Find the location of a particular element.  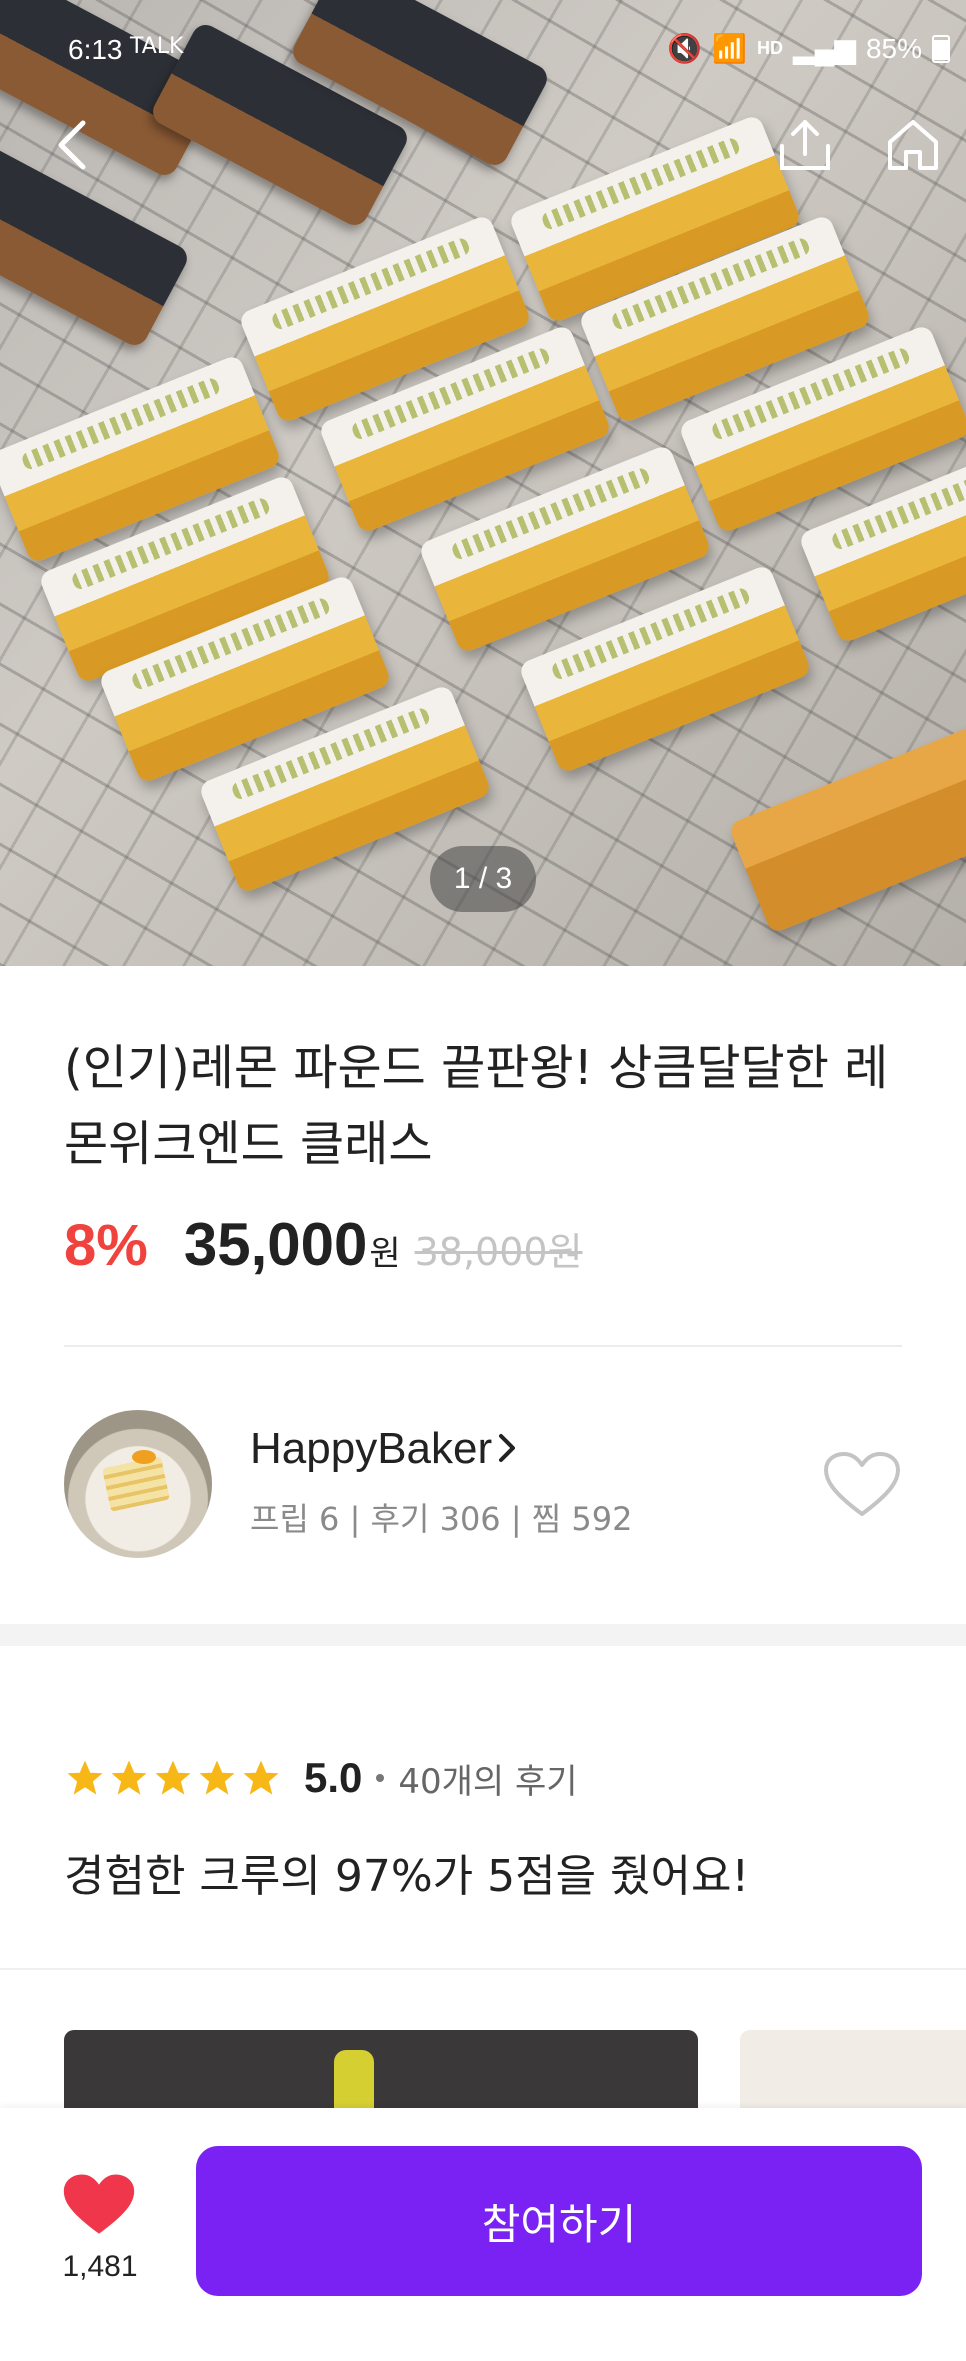

home-icon is located at coordinates (913, 145).